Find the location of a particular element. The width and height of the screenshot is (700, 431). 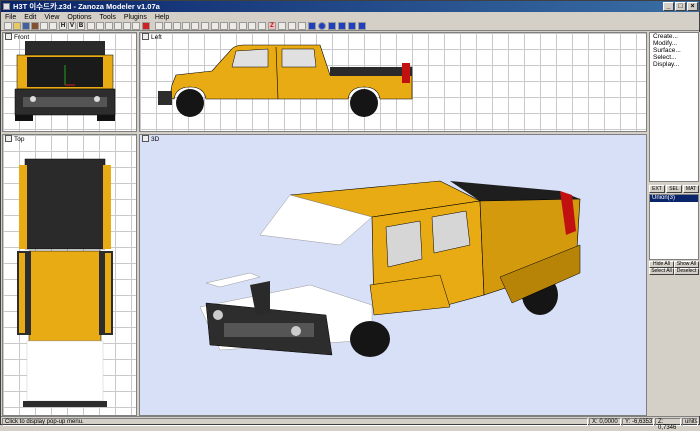

snap-icon is located at coordinates (243, 26).